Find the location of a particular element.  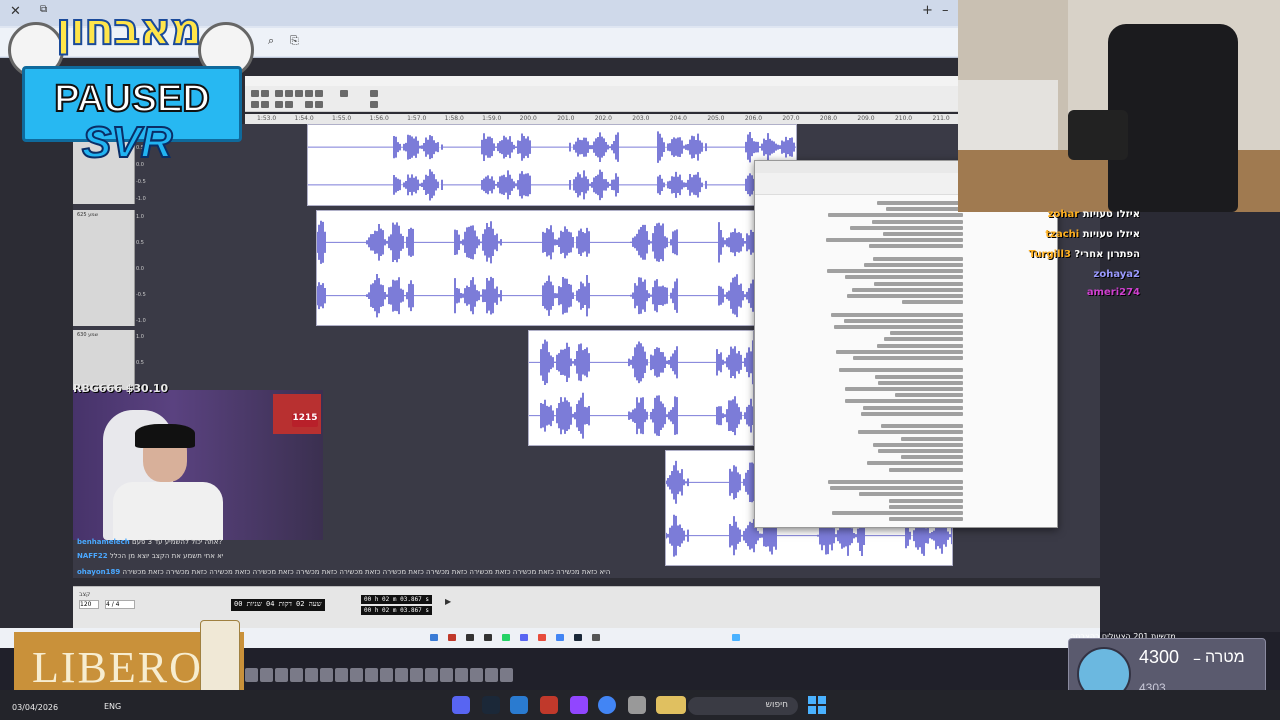

track-amplitude-scale: 1.0 0.5 0.0 -0.5 -1.0 is located at coordinates (141, 268).